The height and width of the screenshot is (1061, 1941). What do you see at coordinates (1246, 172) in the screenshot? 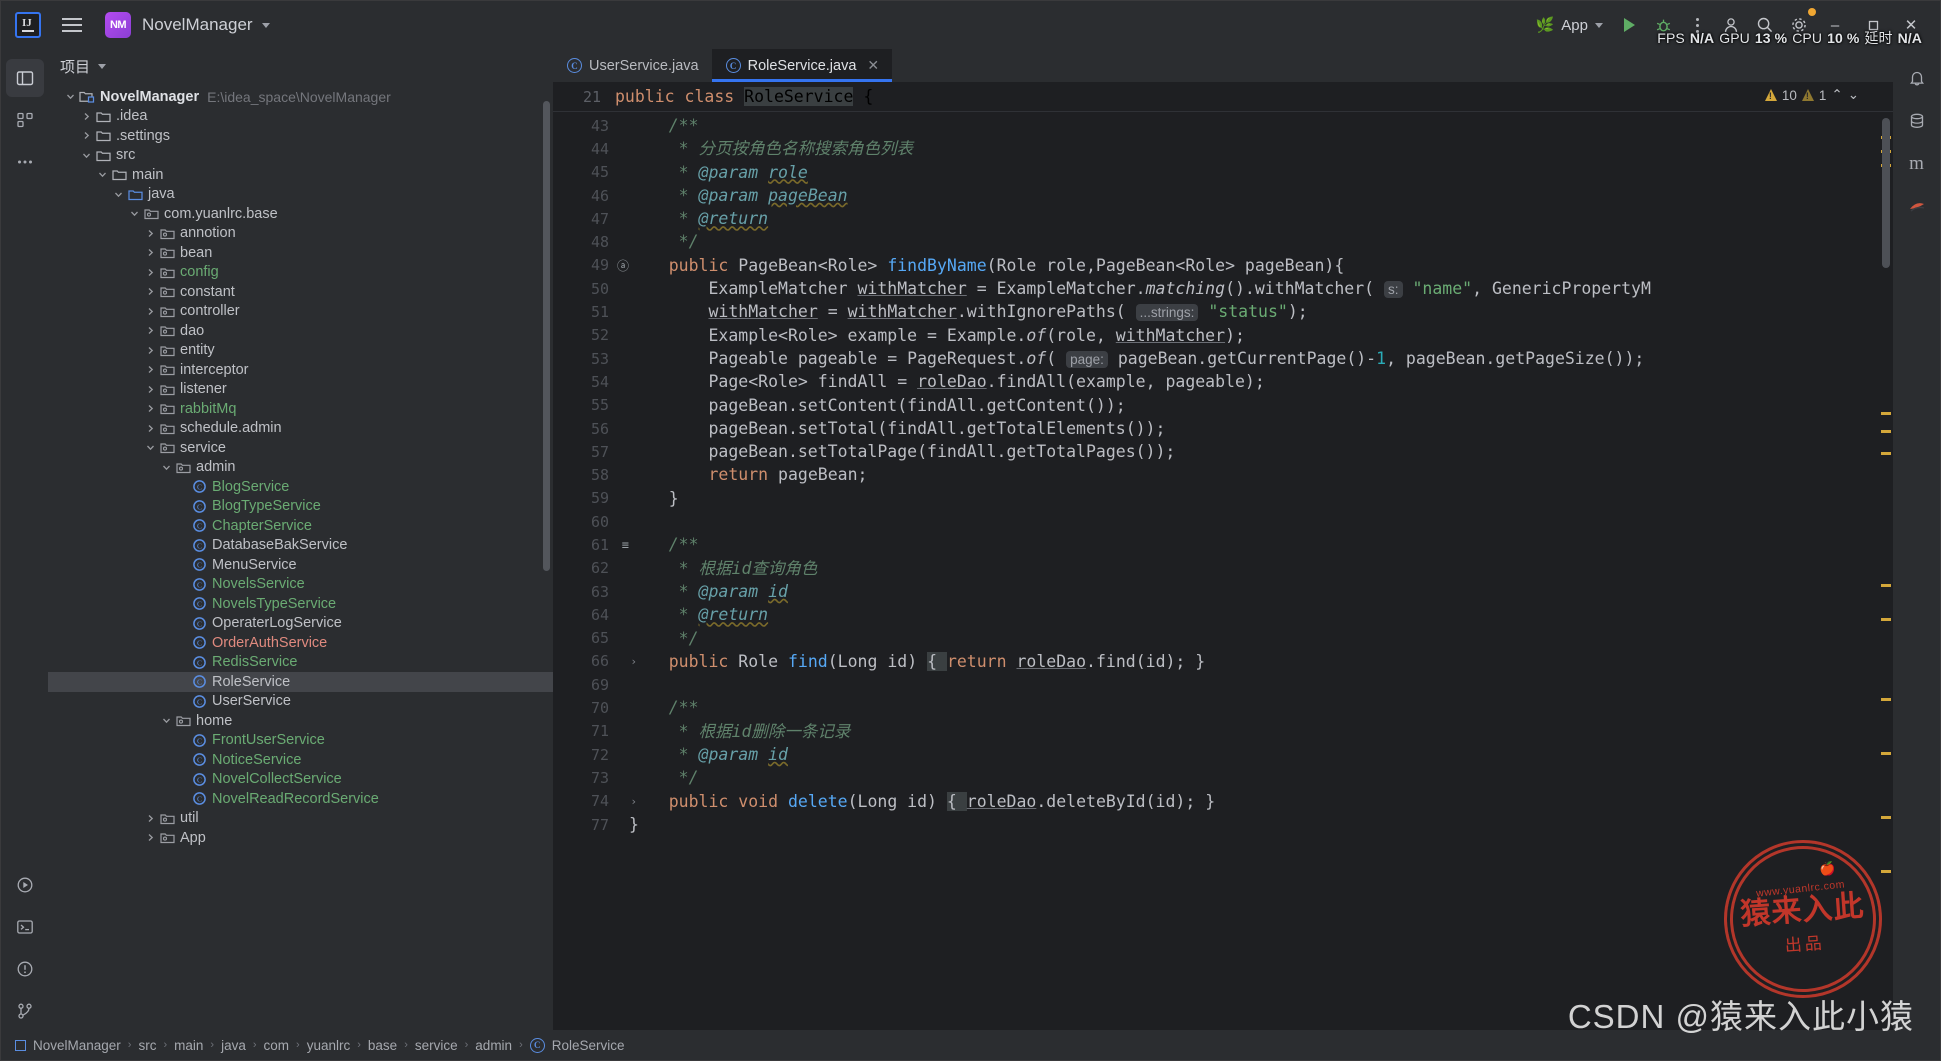
I see `code-line: * @param role` at bounding box center [1246, 172].